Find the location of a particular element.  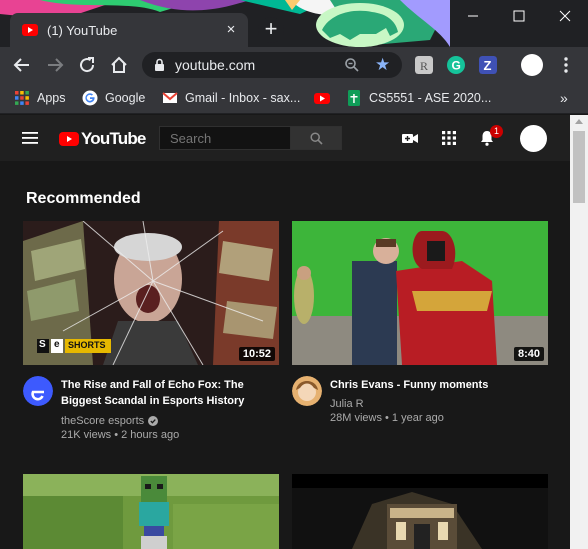

video-meta: 28M views • 1 year ago is located at coordinates (387, 418).